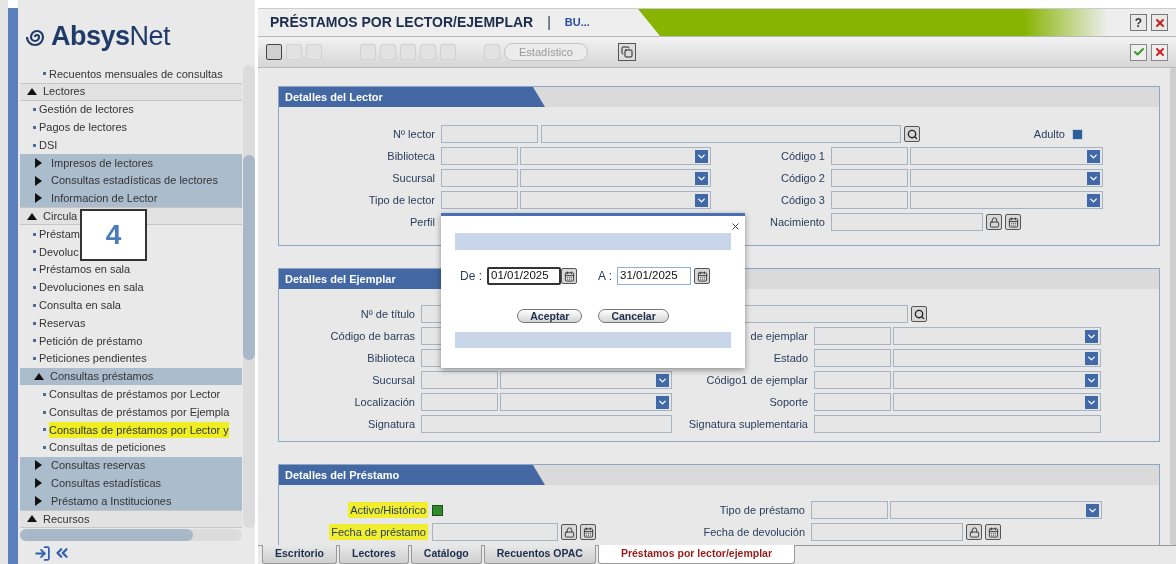 This screenshot has width=1176, height=564. Describe the element at coordinates (797, 222) in the screenshot. I see `field-label: Nacimiento` at that location.